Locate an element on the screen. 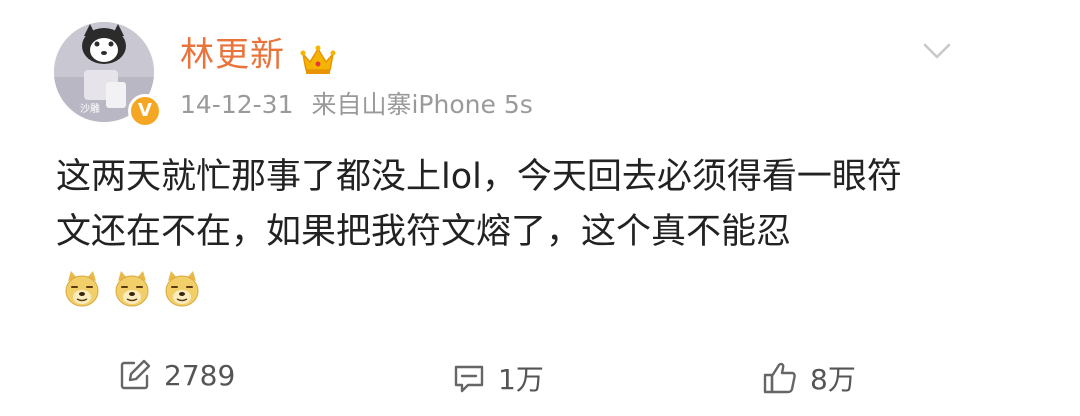 The width and height of the screenshot is (1080, 416). comment-button: 1万 is located at coordinates (498, 378).